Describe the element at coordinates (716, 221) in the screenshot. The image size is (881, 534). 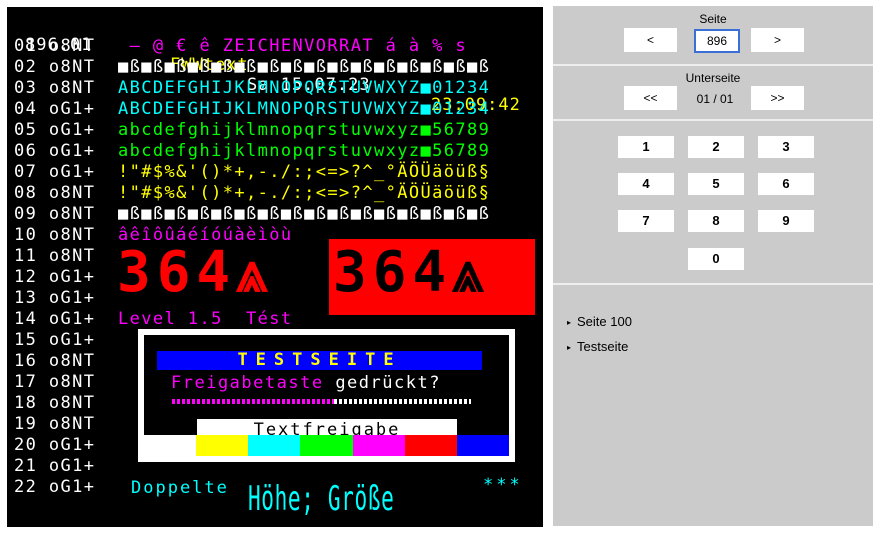
I see `keypad-button-8: 8` at that location.